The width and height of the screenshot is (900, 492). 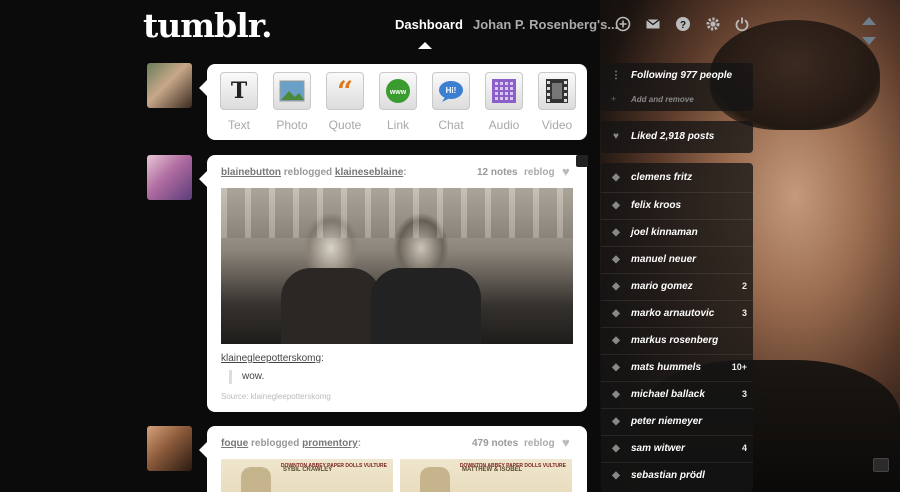 What do you see at coordinates (739, 367) in the screenshot?
I see `tag-count: 10+` at bounding box center [739, 367].